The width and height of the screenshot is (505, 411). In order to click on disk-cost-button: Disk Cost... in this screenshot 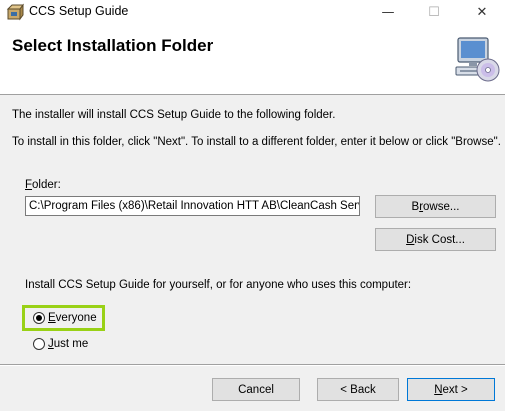, I will do `click(435, 239)`.